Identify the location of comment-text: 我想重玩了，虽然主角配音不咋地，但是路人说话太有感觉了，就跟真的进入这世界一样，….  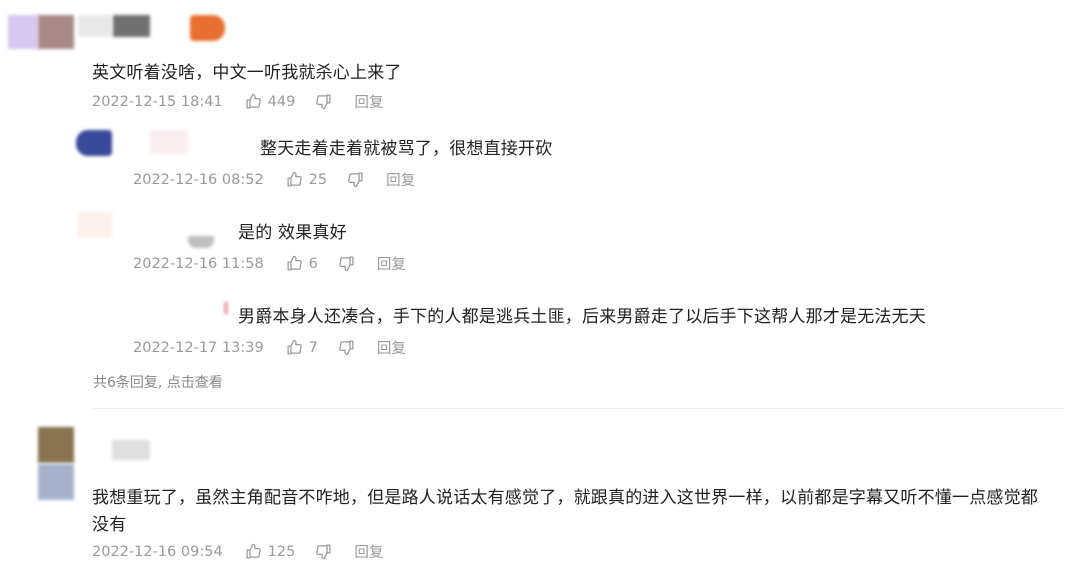
(565, 498).